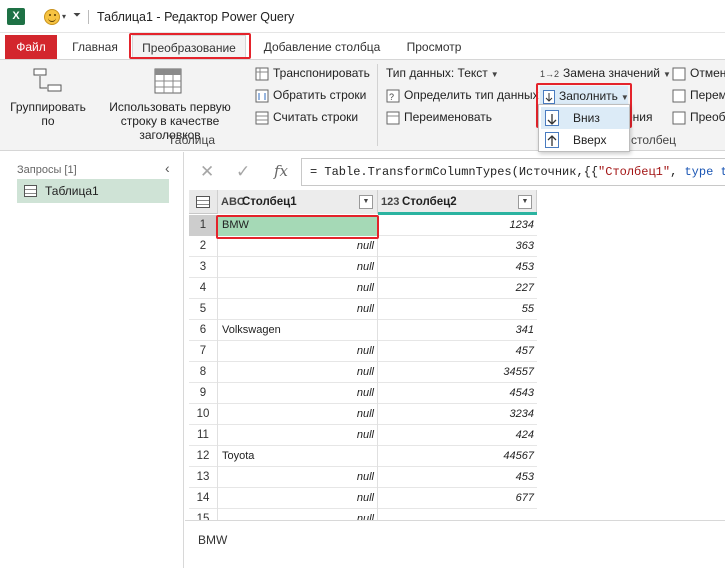 The image size is (725, 568). Describe the element at coordinates (281, 171) in the screenshot. I see `fx-icon: fx` at that location.